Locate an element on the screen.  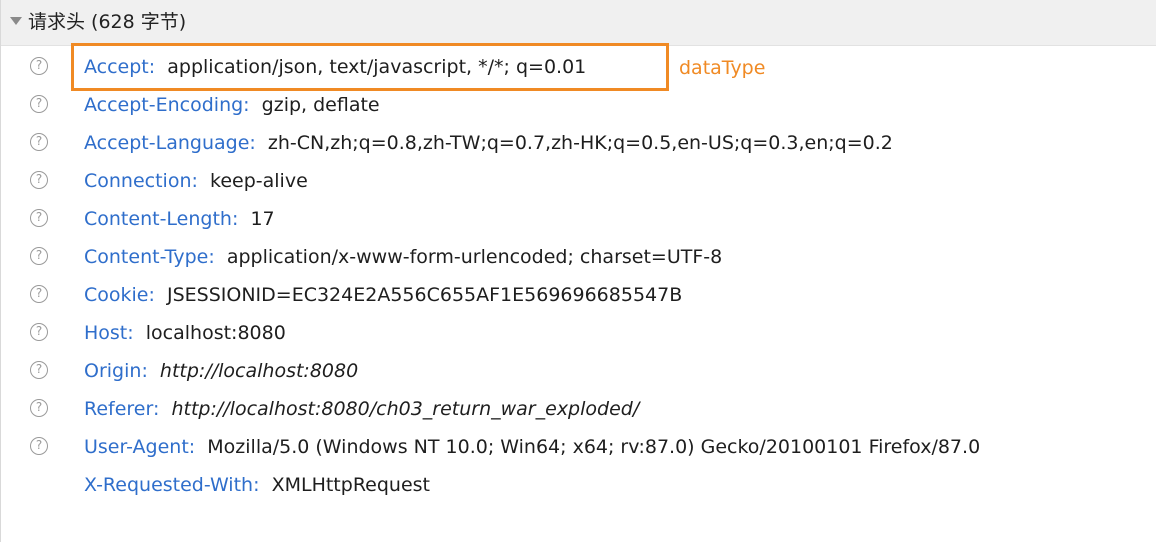
header-name: Accept-Encoding is located at coordinates (164, 105).